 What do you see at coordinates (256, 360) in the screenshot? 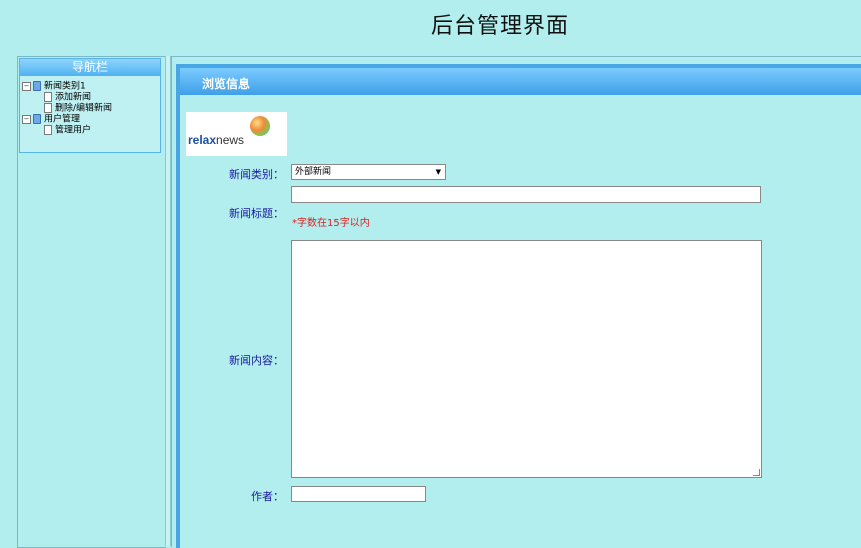
I see `content-label: 新闻内容：` at bounding box center [256, 360].